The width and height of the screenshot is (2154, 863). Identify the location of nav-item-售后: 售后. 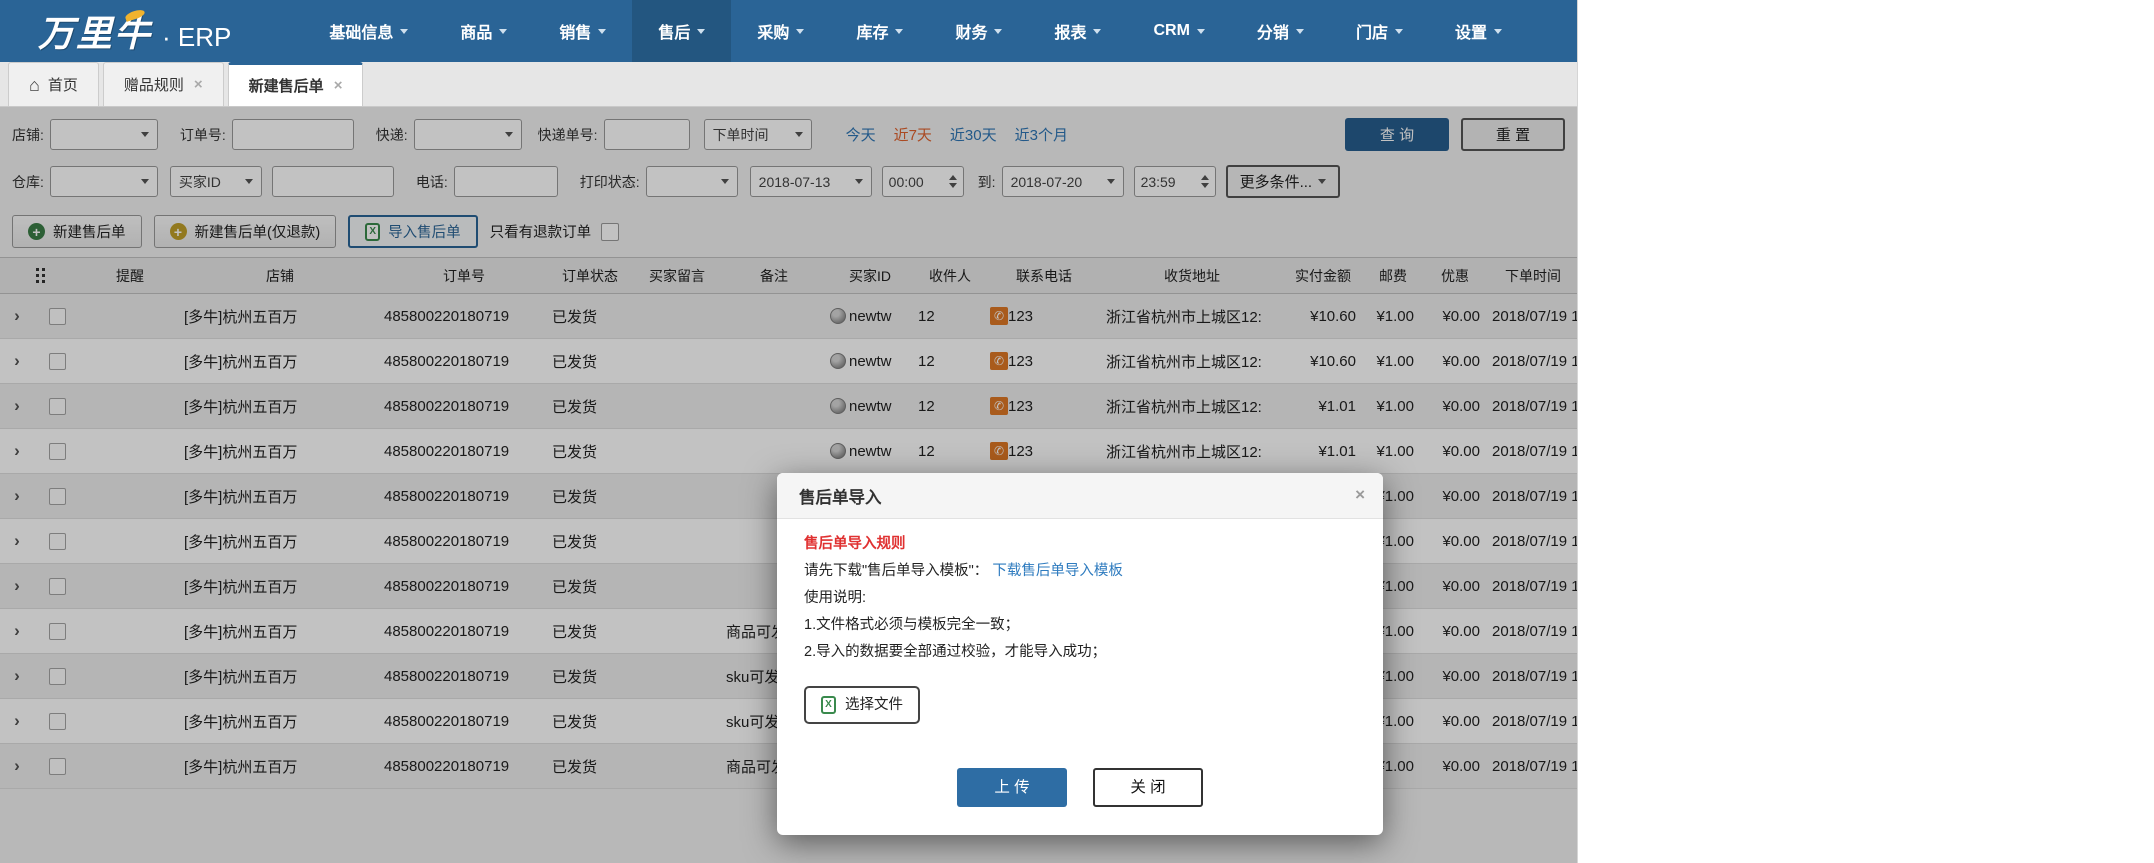
(682, 31).